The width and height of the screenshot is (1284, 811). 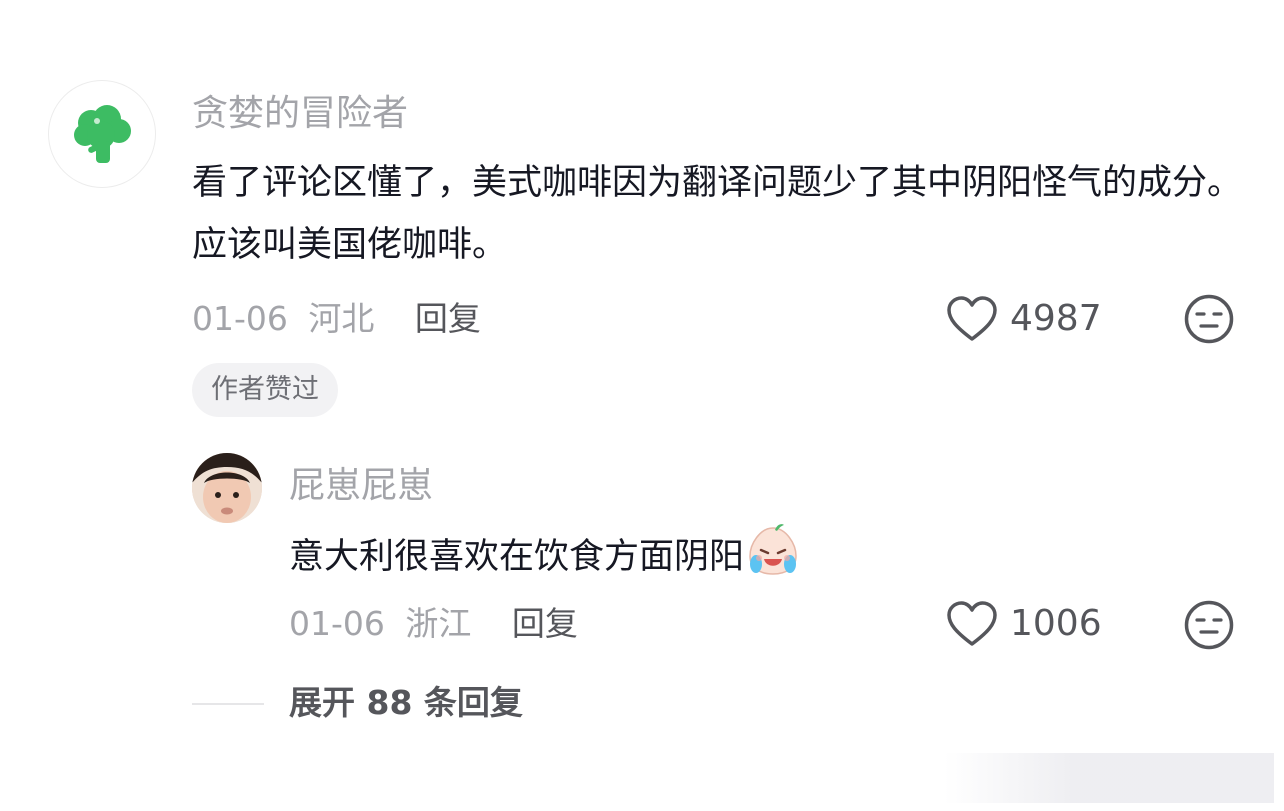 What do you see at coordinates (300, 114) in the screenshot?
I see `comment-username: 贪婪的冒险者` at bounding box center [300, 114].